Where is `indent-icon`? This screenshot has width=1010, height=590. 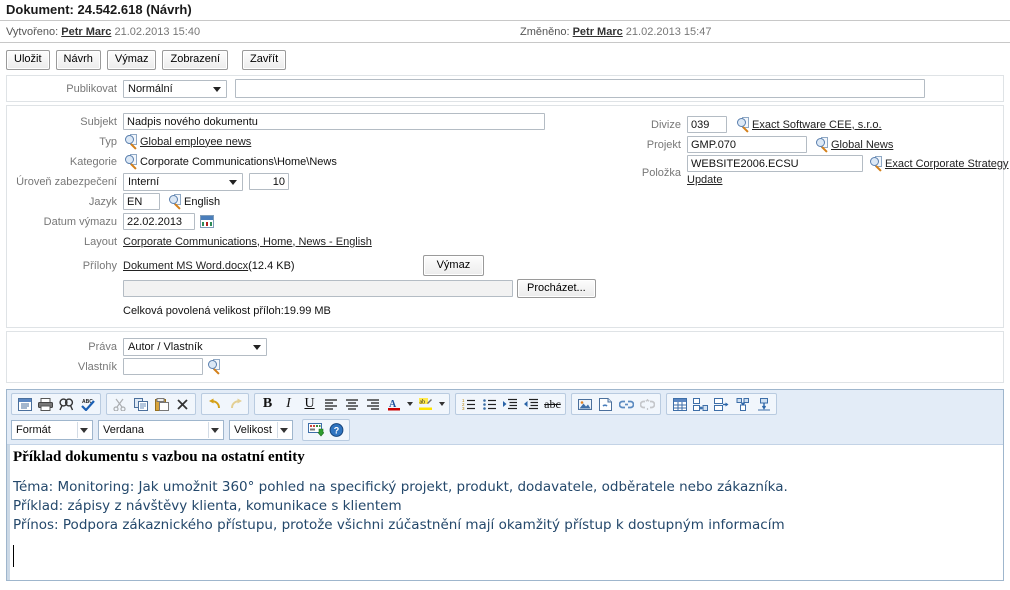 indent-icon is located at coordinates (510, 404).